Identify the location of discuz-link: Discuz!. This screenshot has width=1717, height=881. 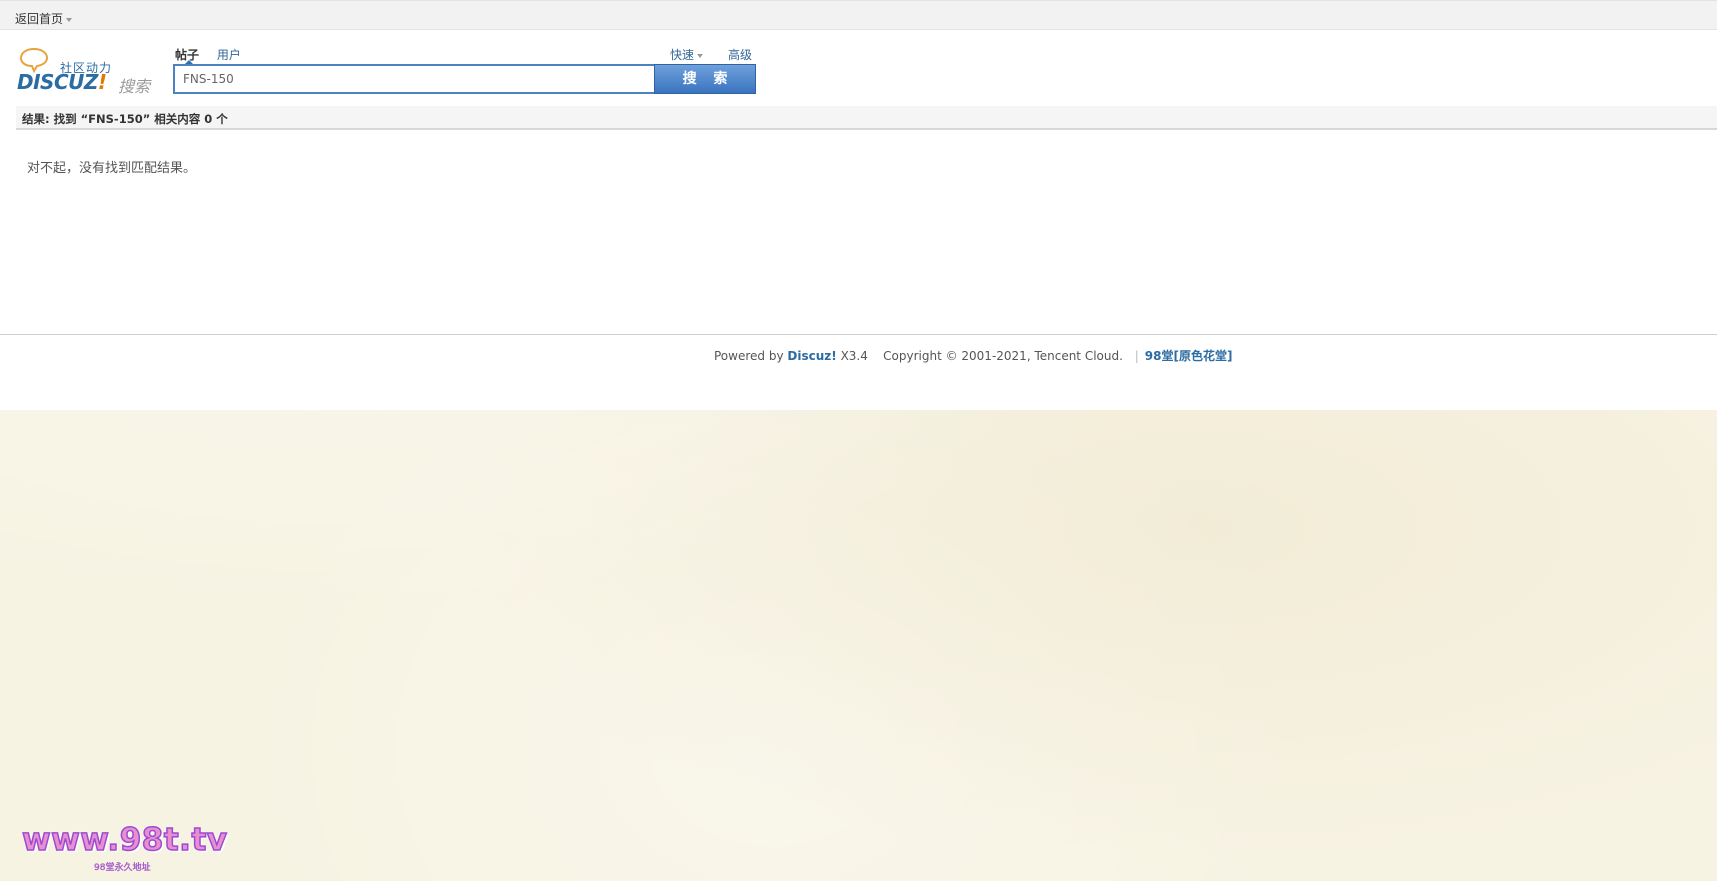
(811, 356).